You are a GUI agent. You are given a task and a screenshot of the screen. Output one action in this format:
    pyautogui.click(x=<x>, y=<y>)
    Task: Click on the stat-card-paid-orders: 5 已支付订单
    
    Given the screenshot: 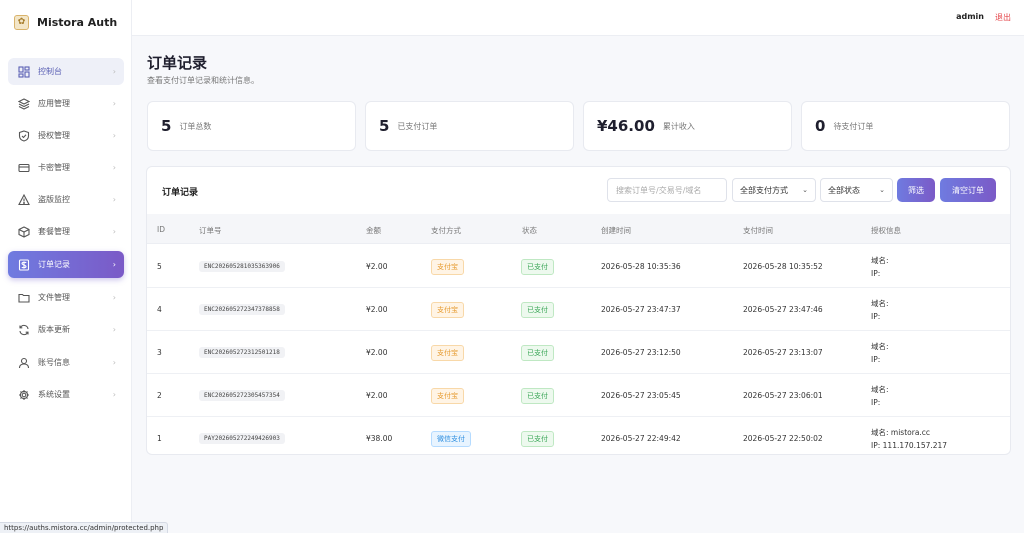 What is the action you would take?
    pyautogui.click(x=469, y=126)
    